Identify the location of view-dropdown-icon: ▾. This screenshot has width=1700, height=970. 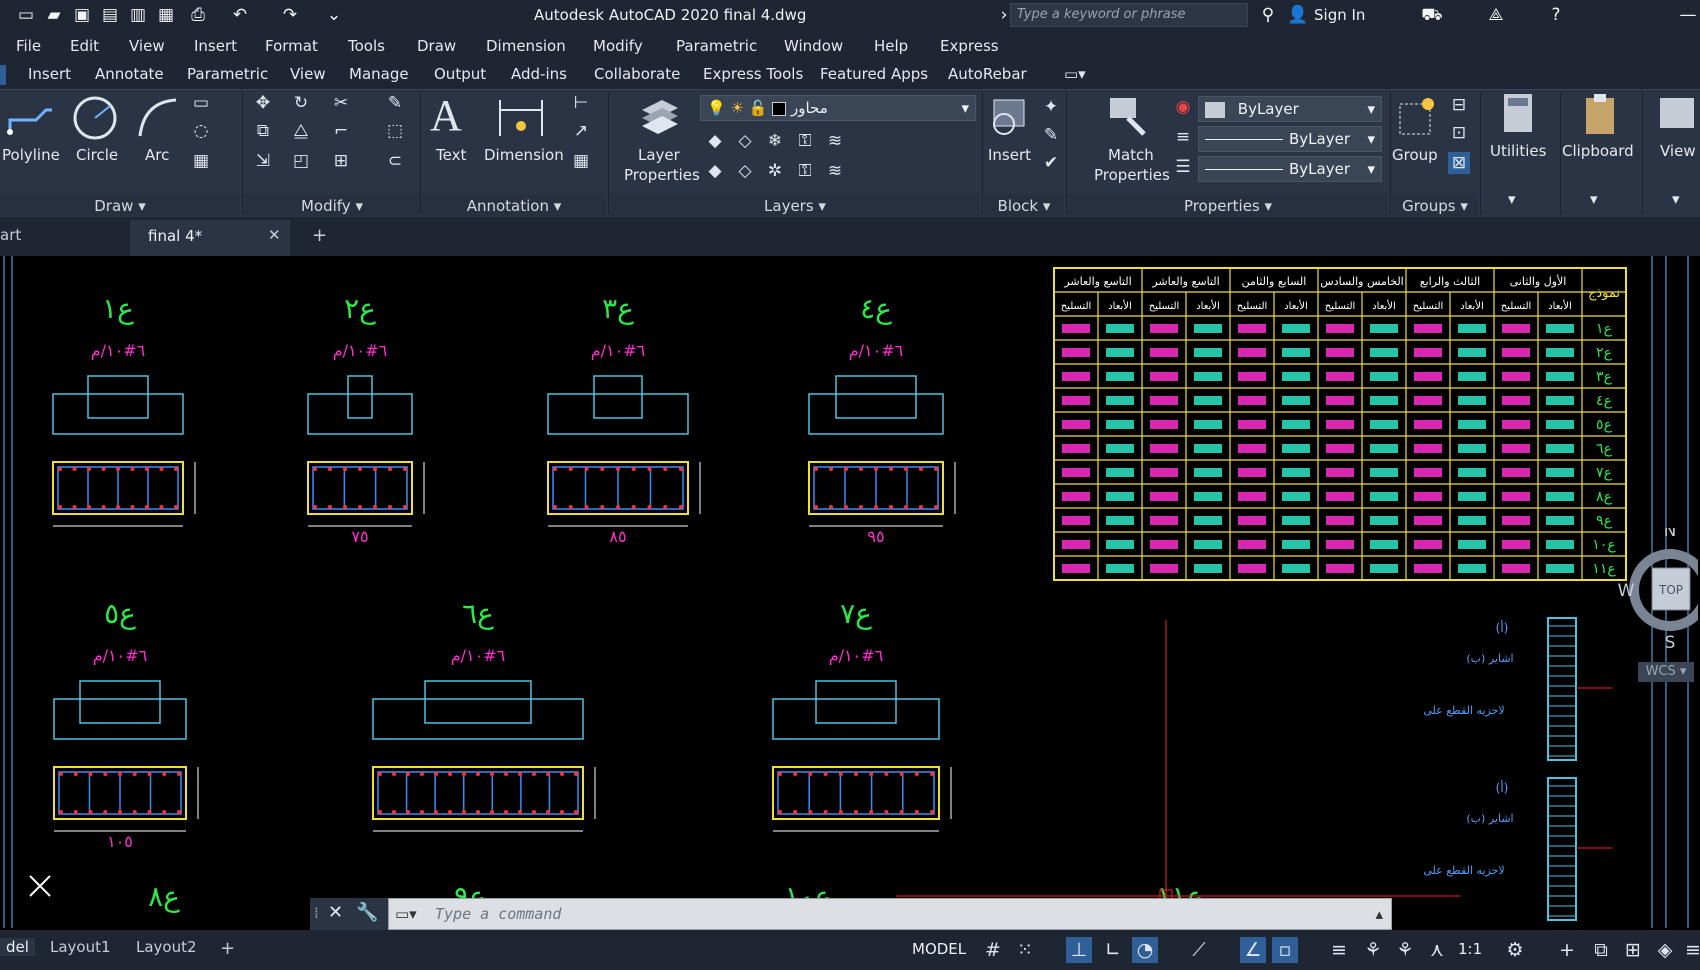
(1676, 199).